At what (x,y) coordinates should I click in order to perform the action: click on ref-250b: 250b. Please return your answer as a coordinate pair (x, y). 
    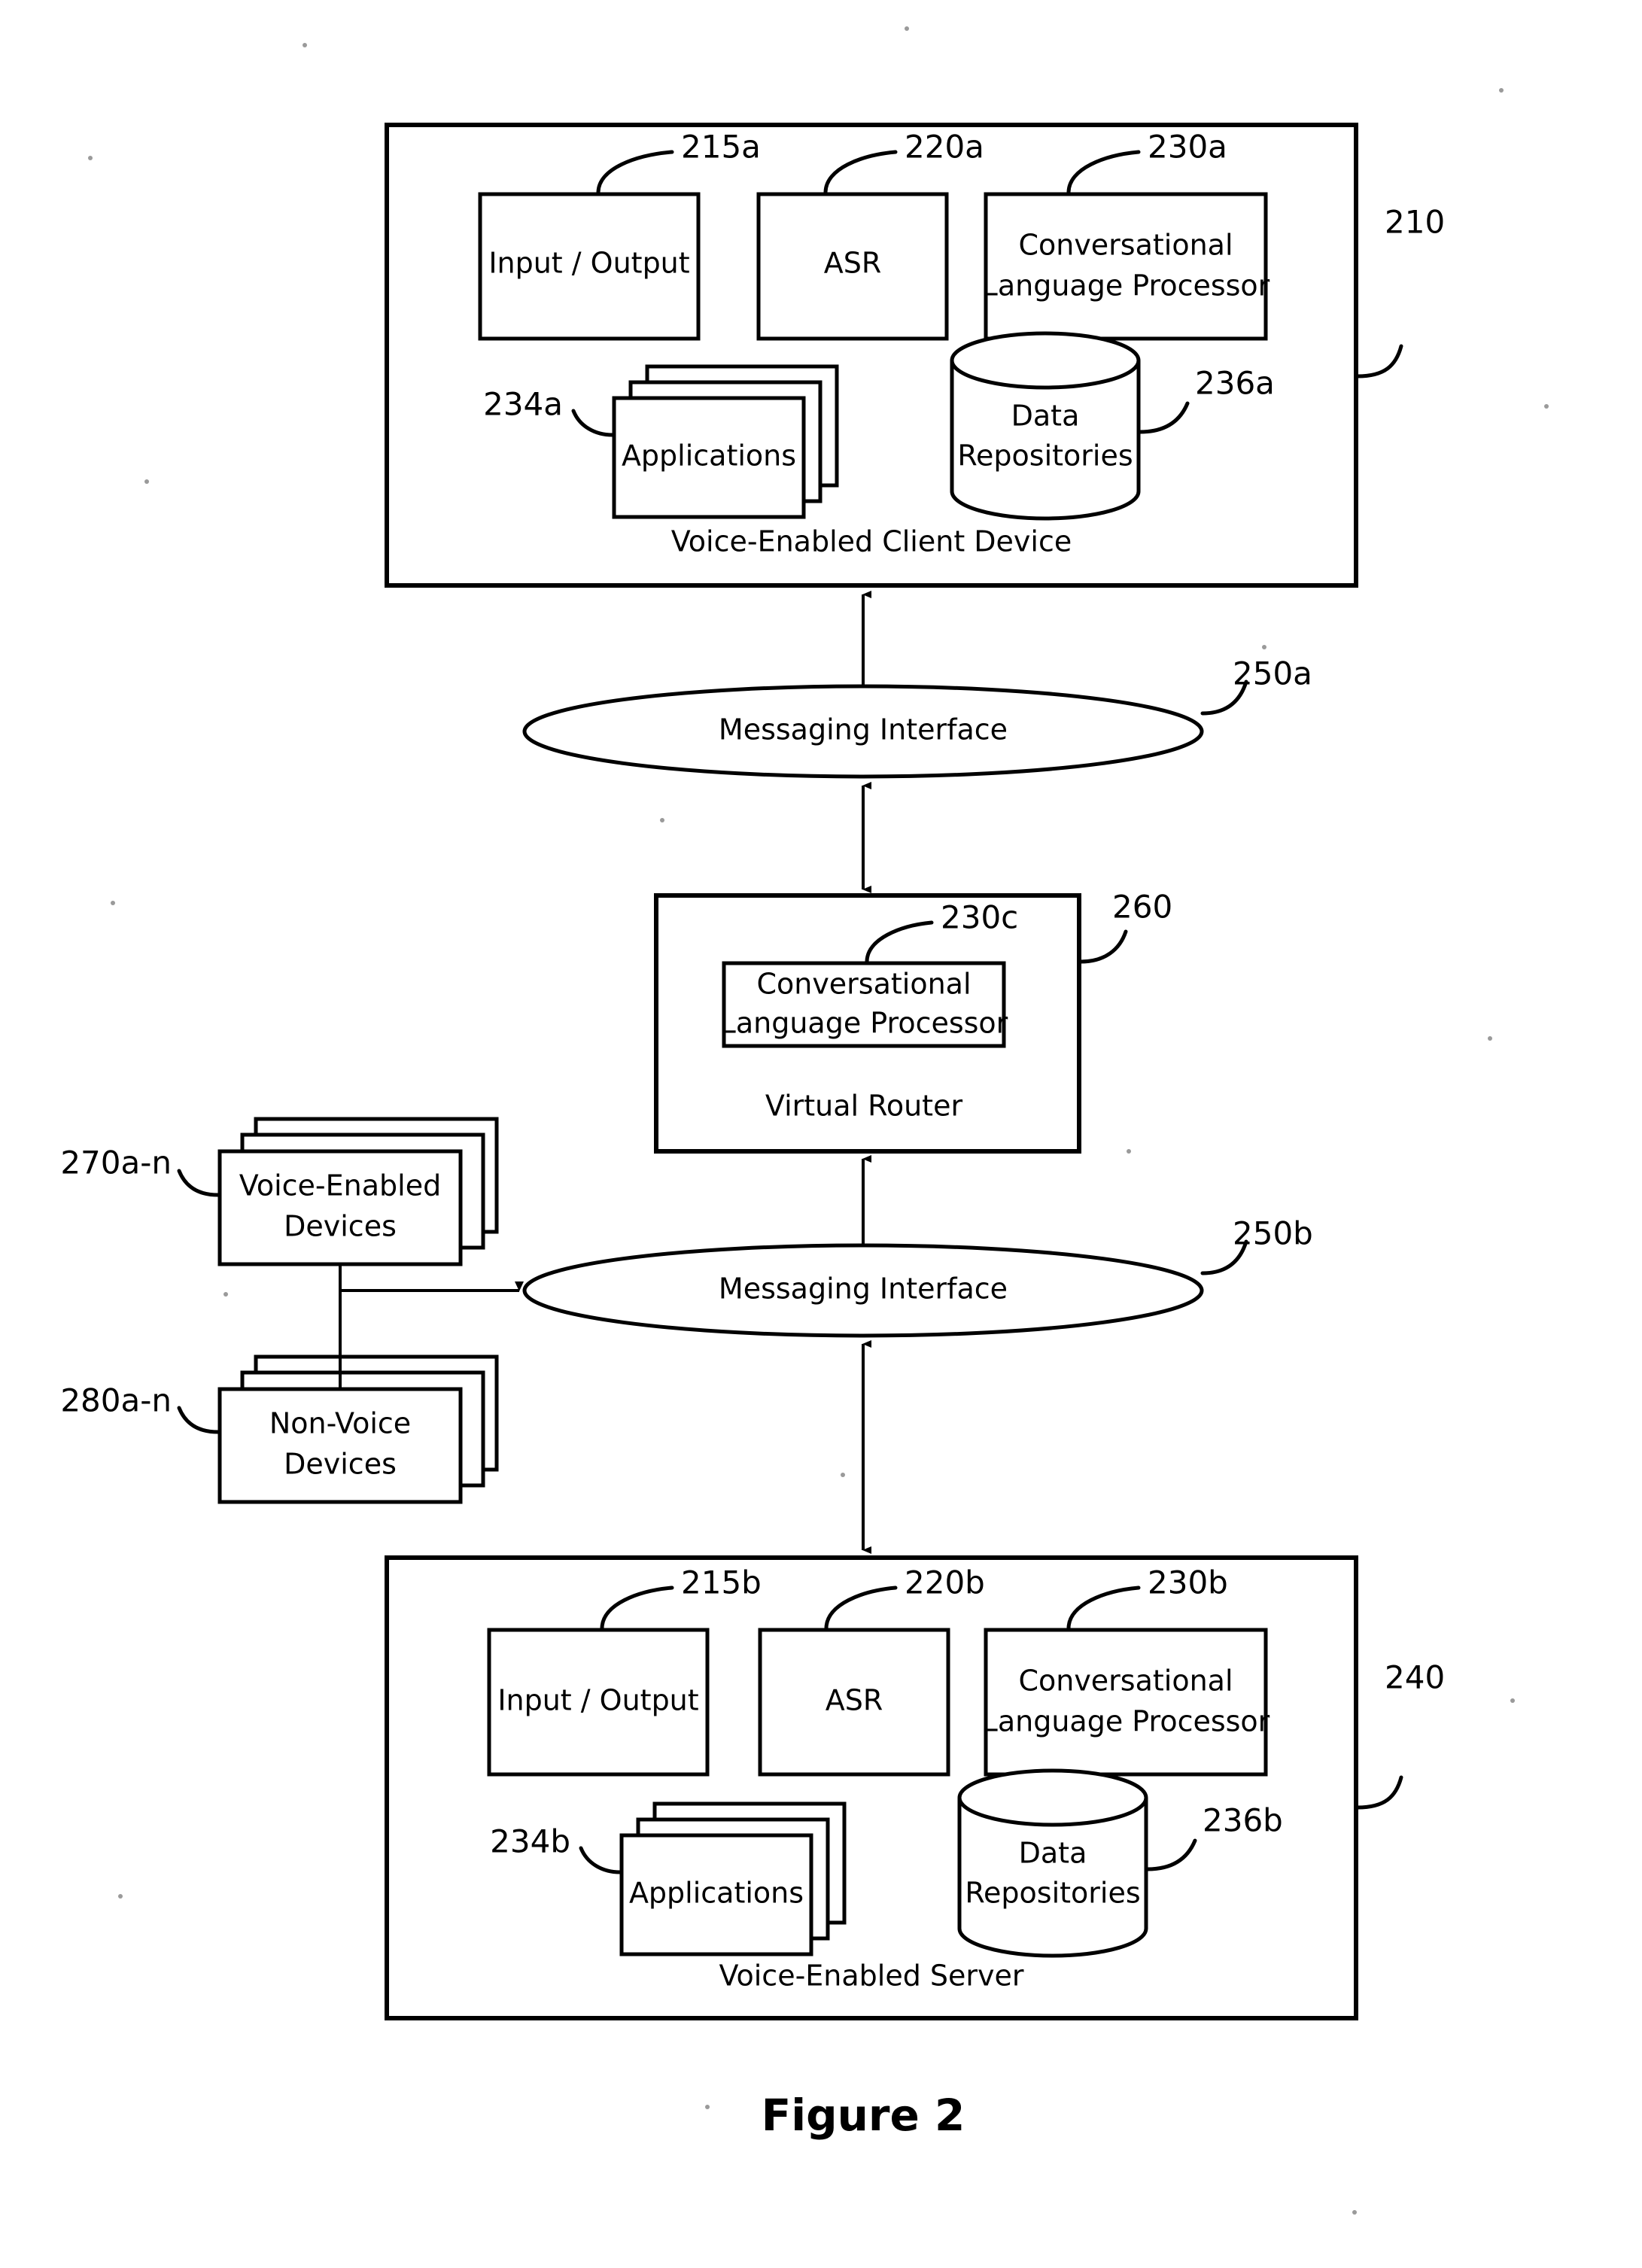
    Looking at the image, I should click on (1256, 1245).